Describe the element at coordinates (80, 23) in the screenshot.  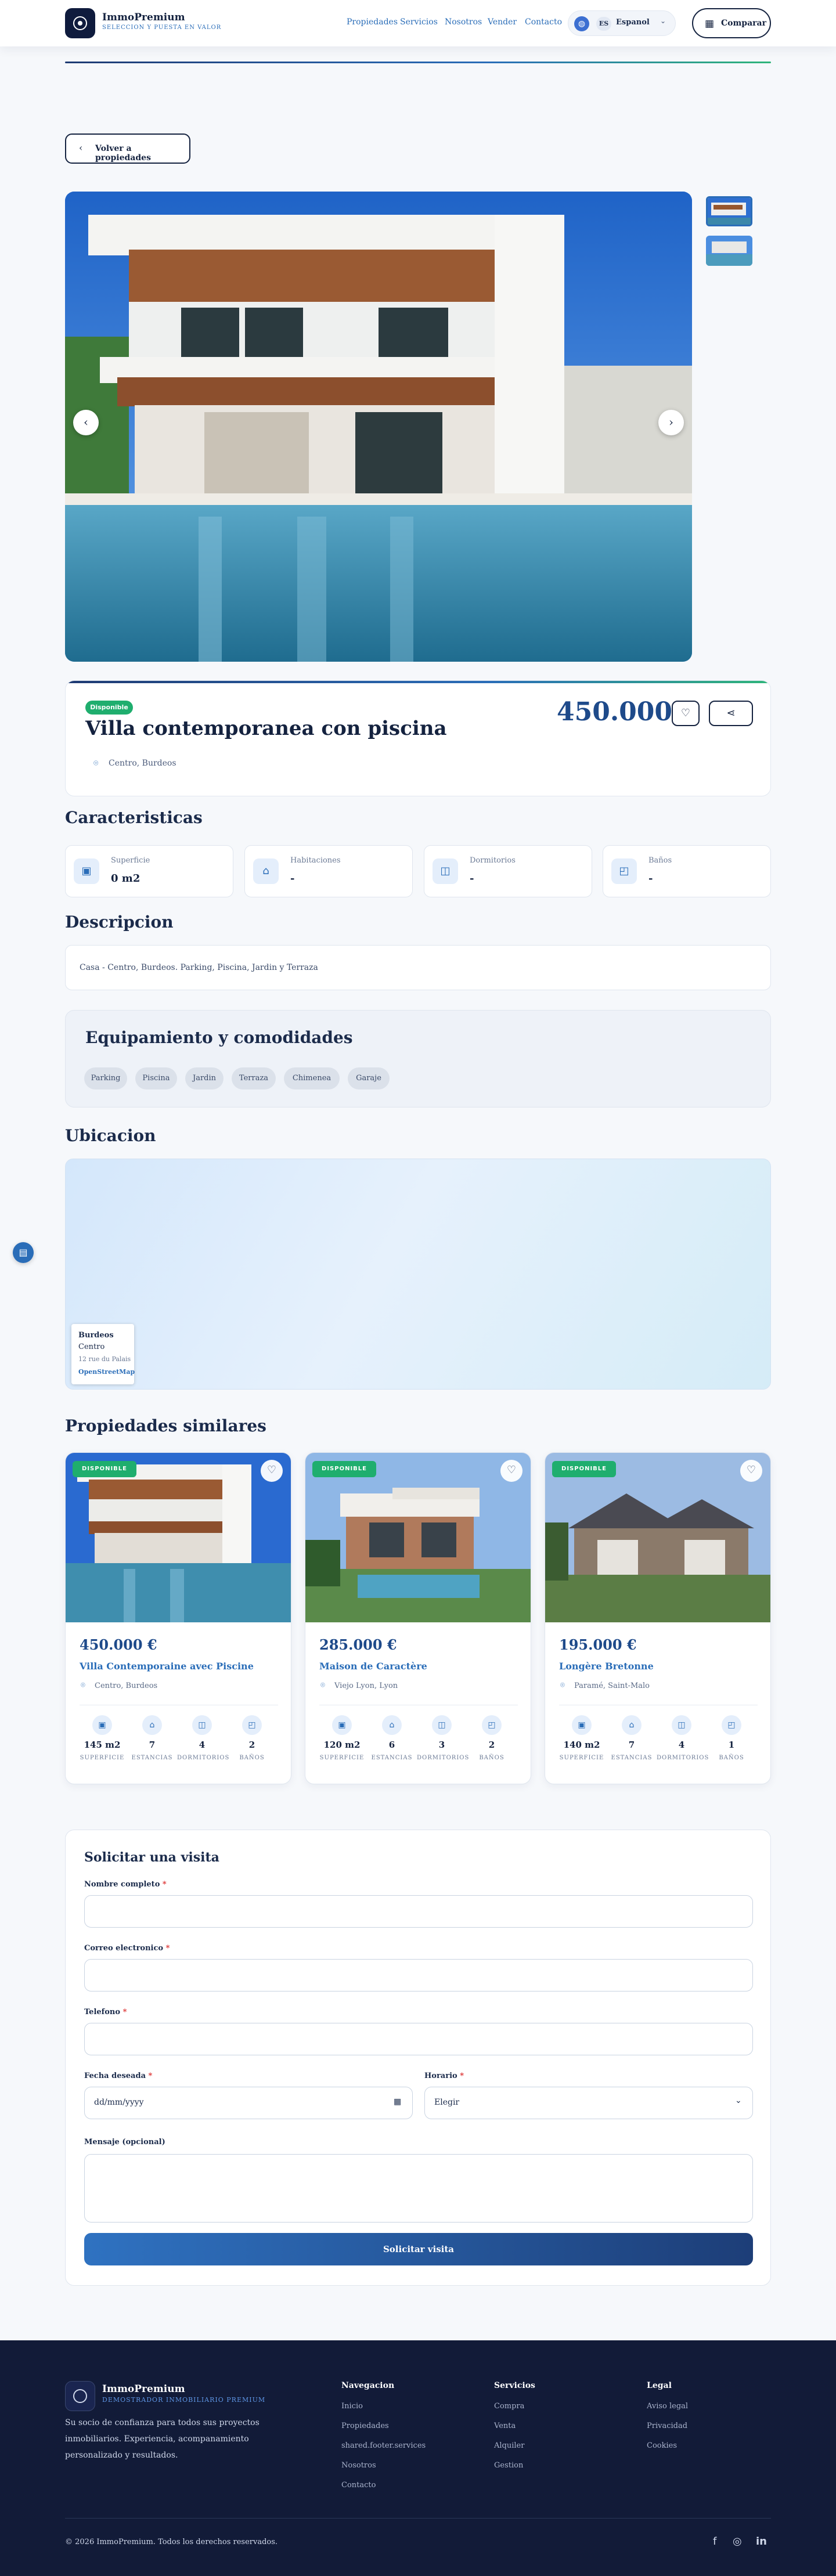
I see `brand-logo` at that location.